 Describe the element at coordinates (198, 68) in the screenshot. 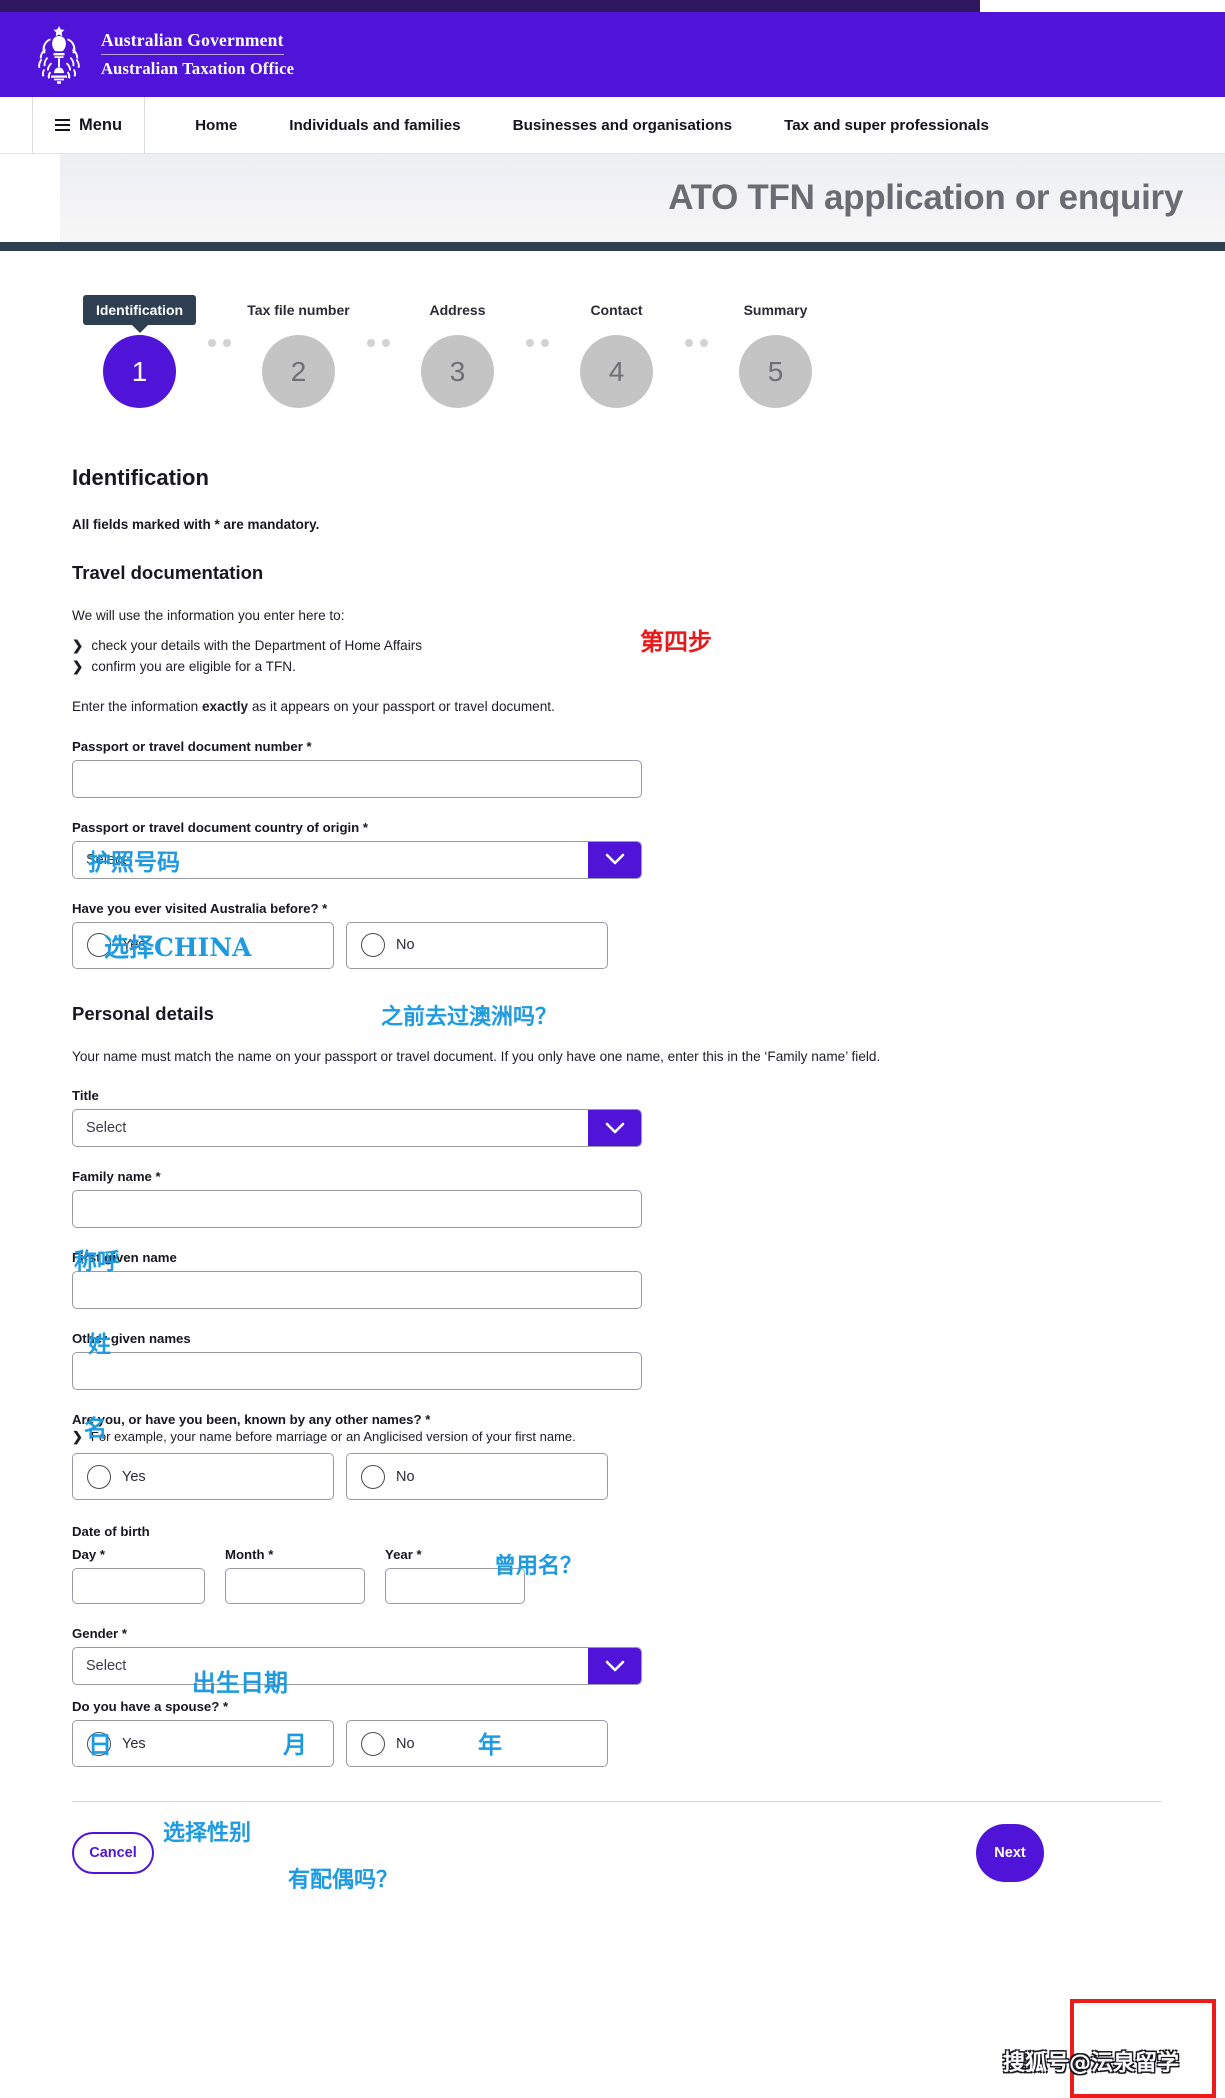

I see `org-name-ato: Australian Taxation Office` at that location.